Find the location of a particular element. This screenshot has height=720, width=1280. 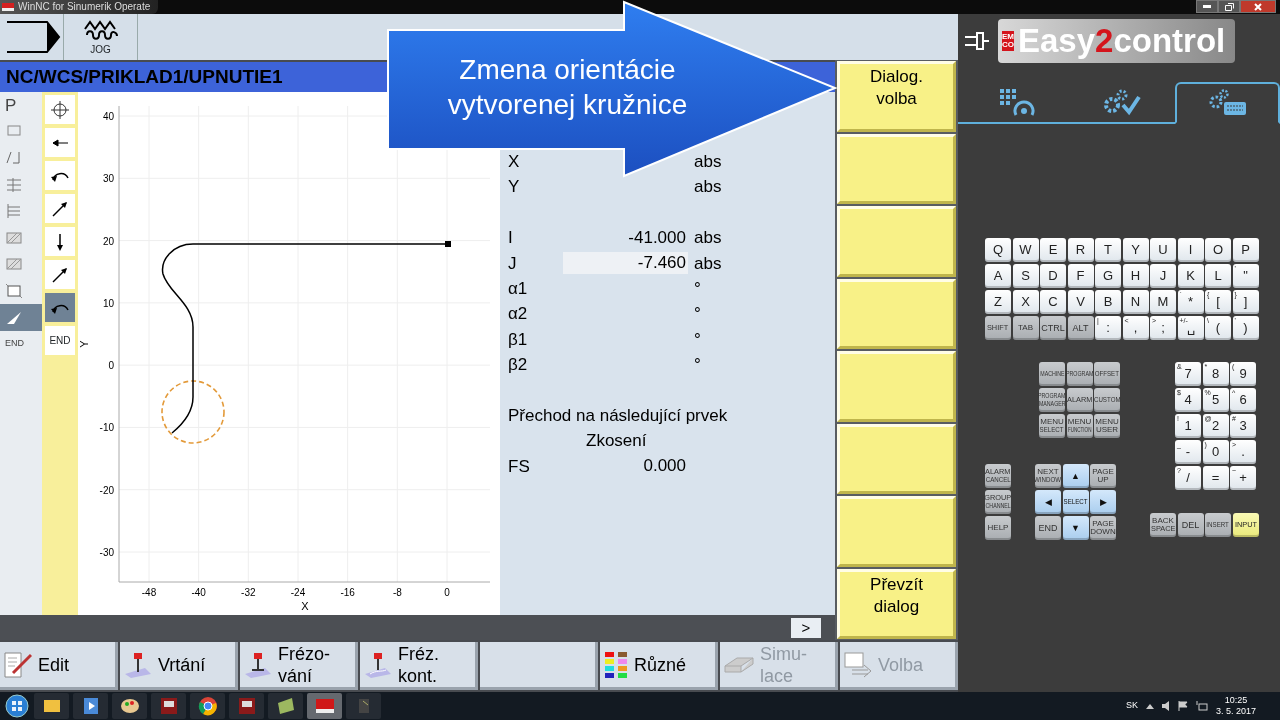

settings-check-icon is located at coordinates (1123, 102).